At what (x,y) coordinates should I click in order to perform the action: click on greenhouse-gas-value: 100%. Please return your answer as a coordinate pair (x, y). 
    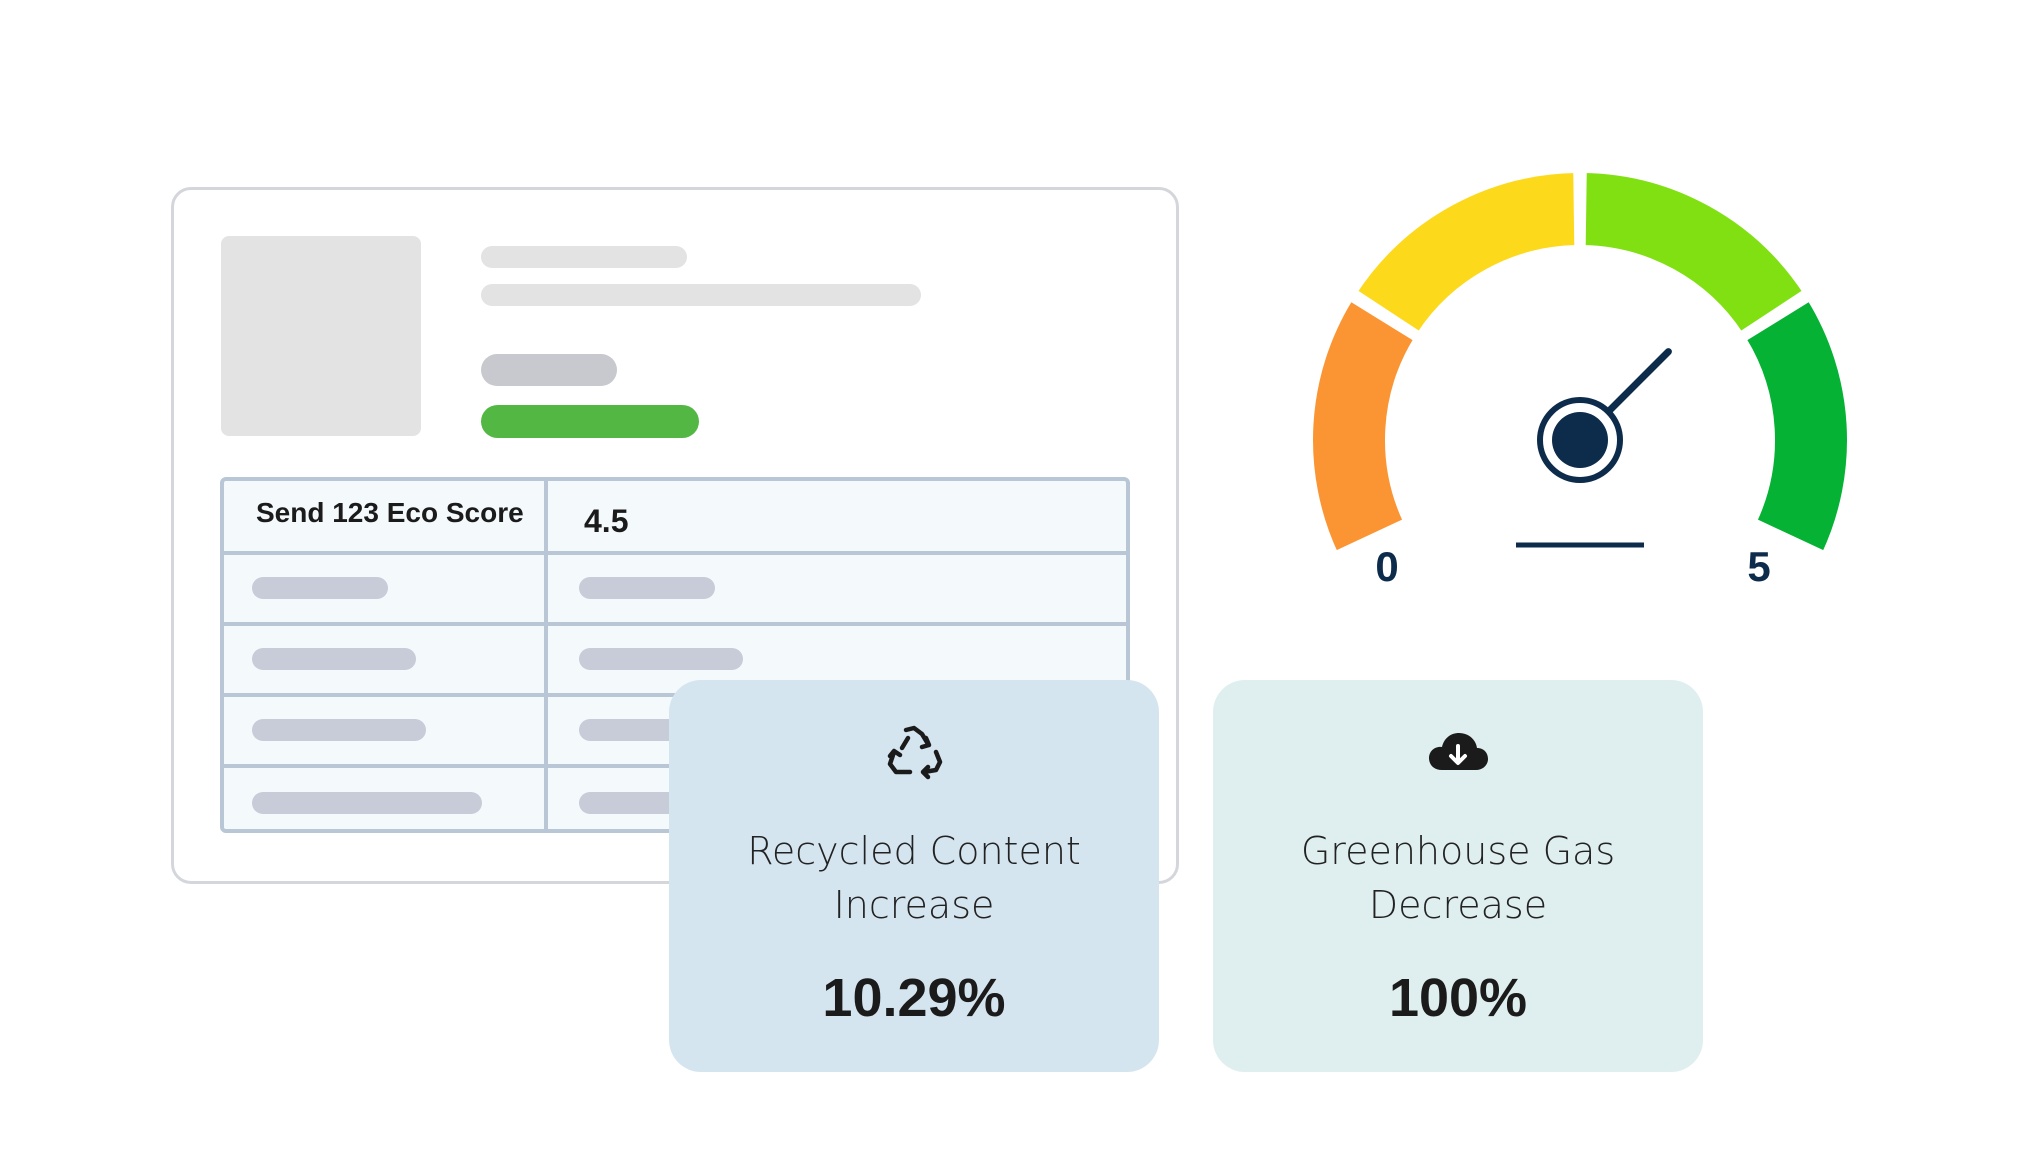
    Looking at the image, I should click on (1458, 998).